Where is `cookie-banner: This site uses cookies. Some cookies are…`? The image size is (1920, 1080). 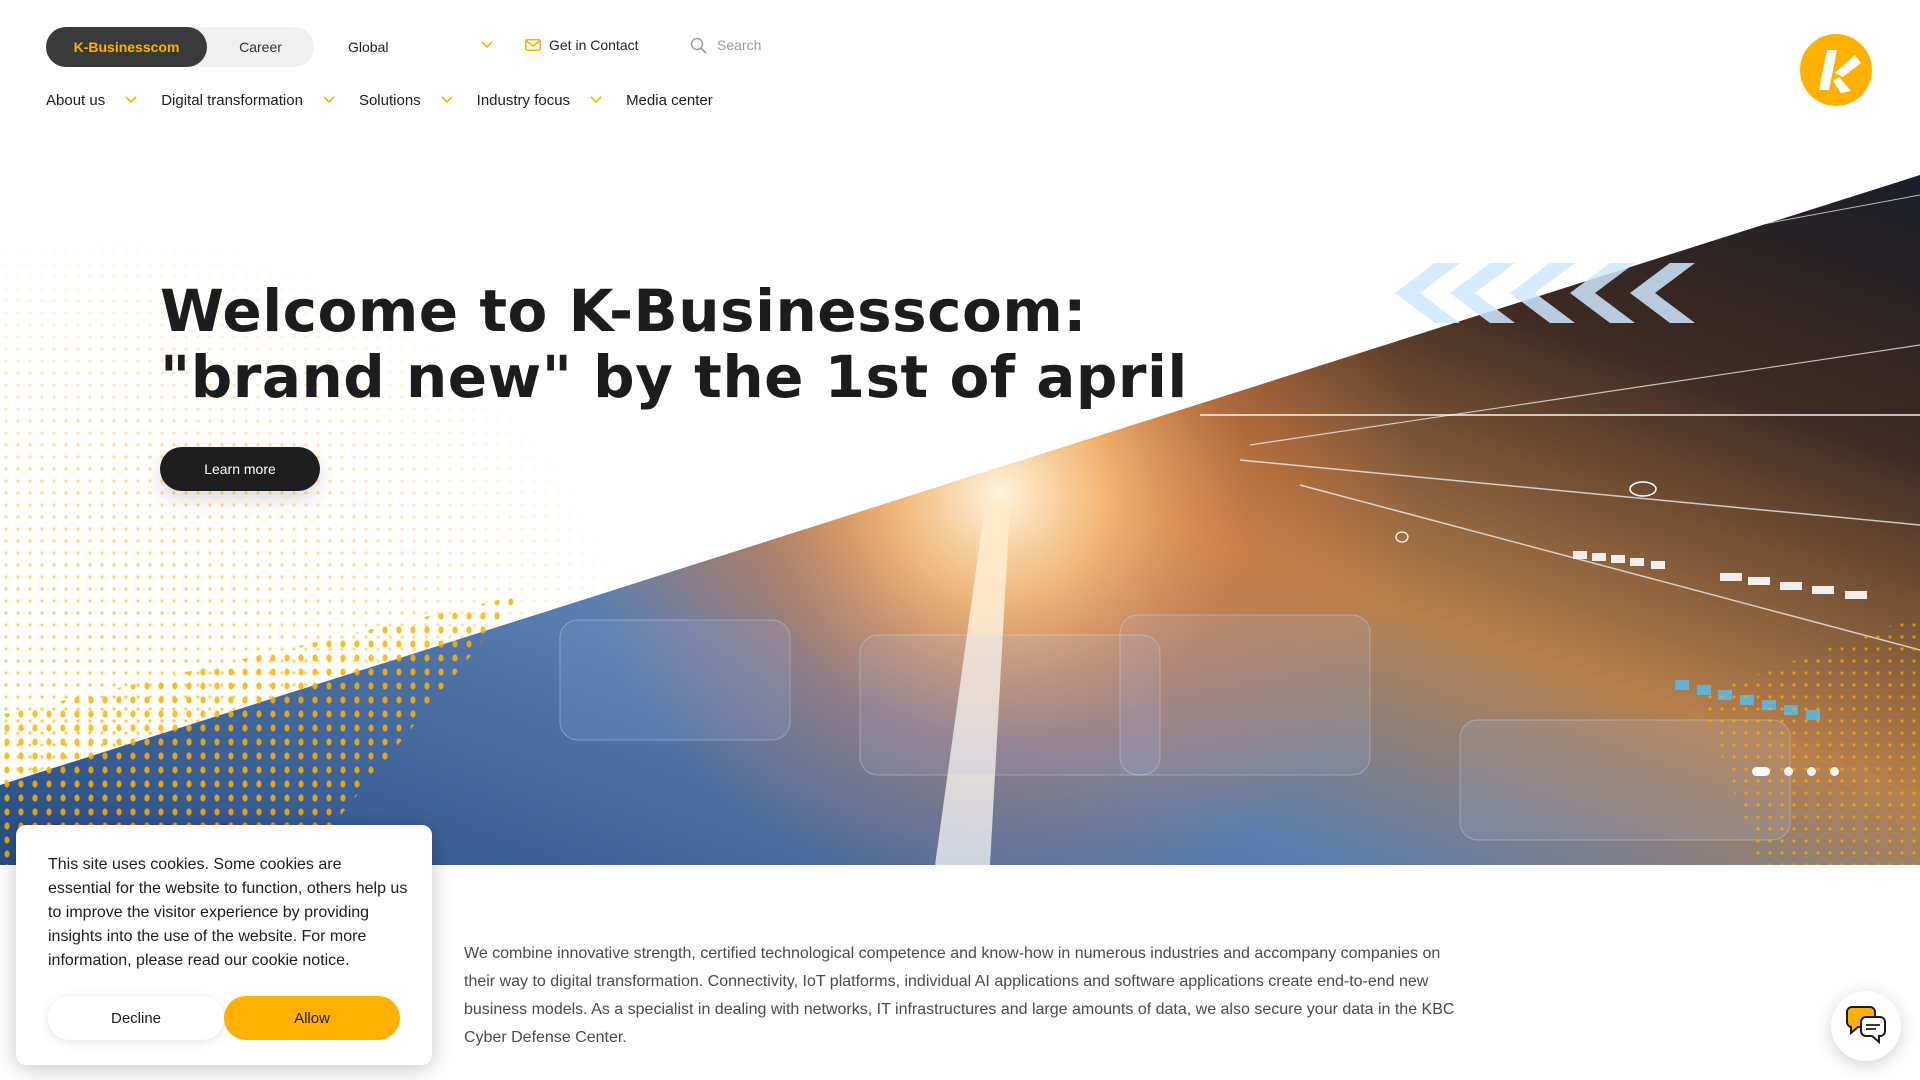
cookie-banner: This site uses cookies. Some cookies are… is located at coordinates (224, 945).